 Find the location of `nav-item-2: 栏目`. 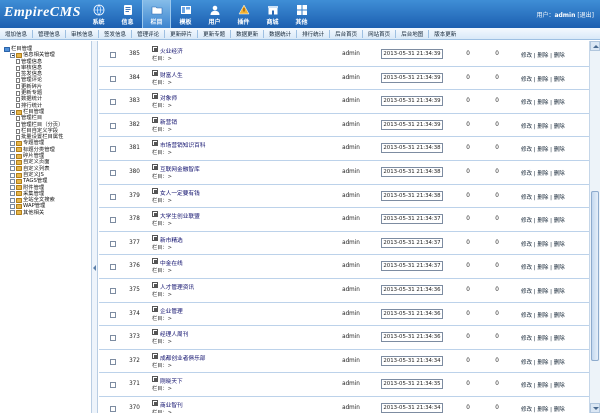

nav-item-2: 栏目 is located at coordinates (156, 14).